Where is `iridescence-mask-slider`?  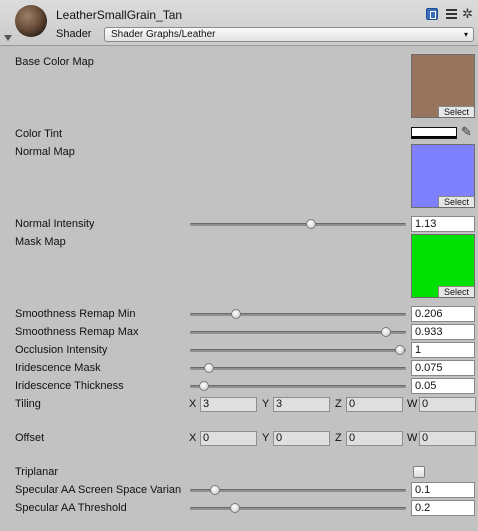 iridescence-mask-slider is located at coordinates (298, 368).